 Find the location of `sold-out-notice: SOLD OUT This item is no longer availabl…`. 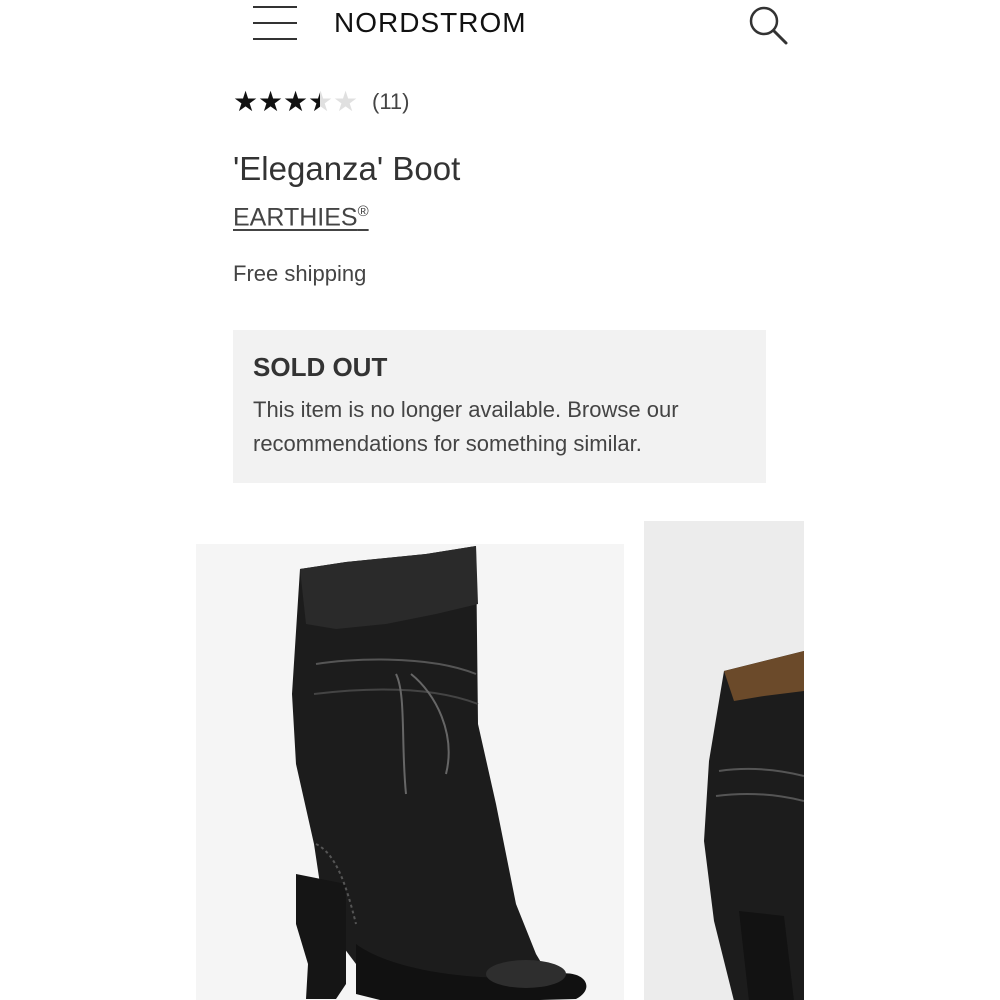

sold-out-notice: SOLD OUT This item is no longer availabl… is located at coordinates (499, 406).